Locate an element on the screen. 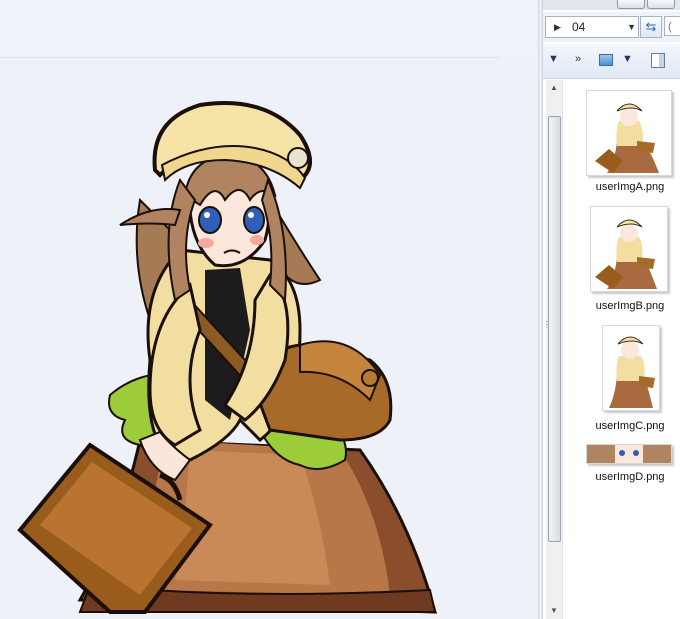 The width and height of the screenshot is (680, 619). explorer-toolbar: ▼ » ▼ is located at coordinates (611, 61).